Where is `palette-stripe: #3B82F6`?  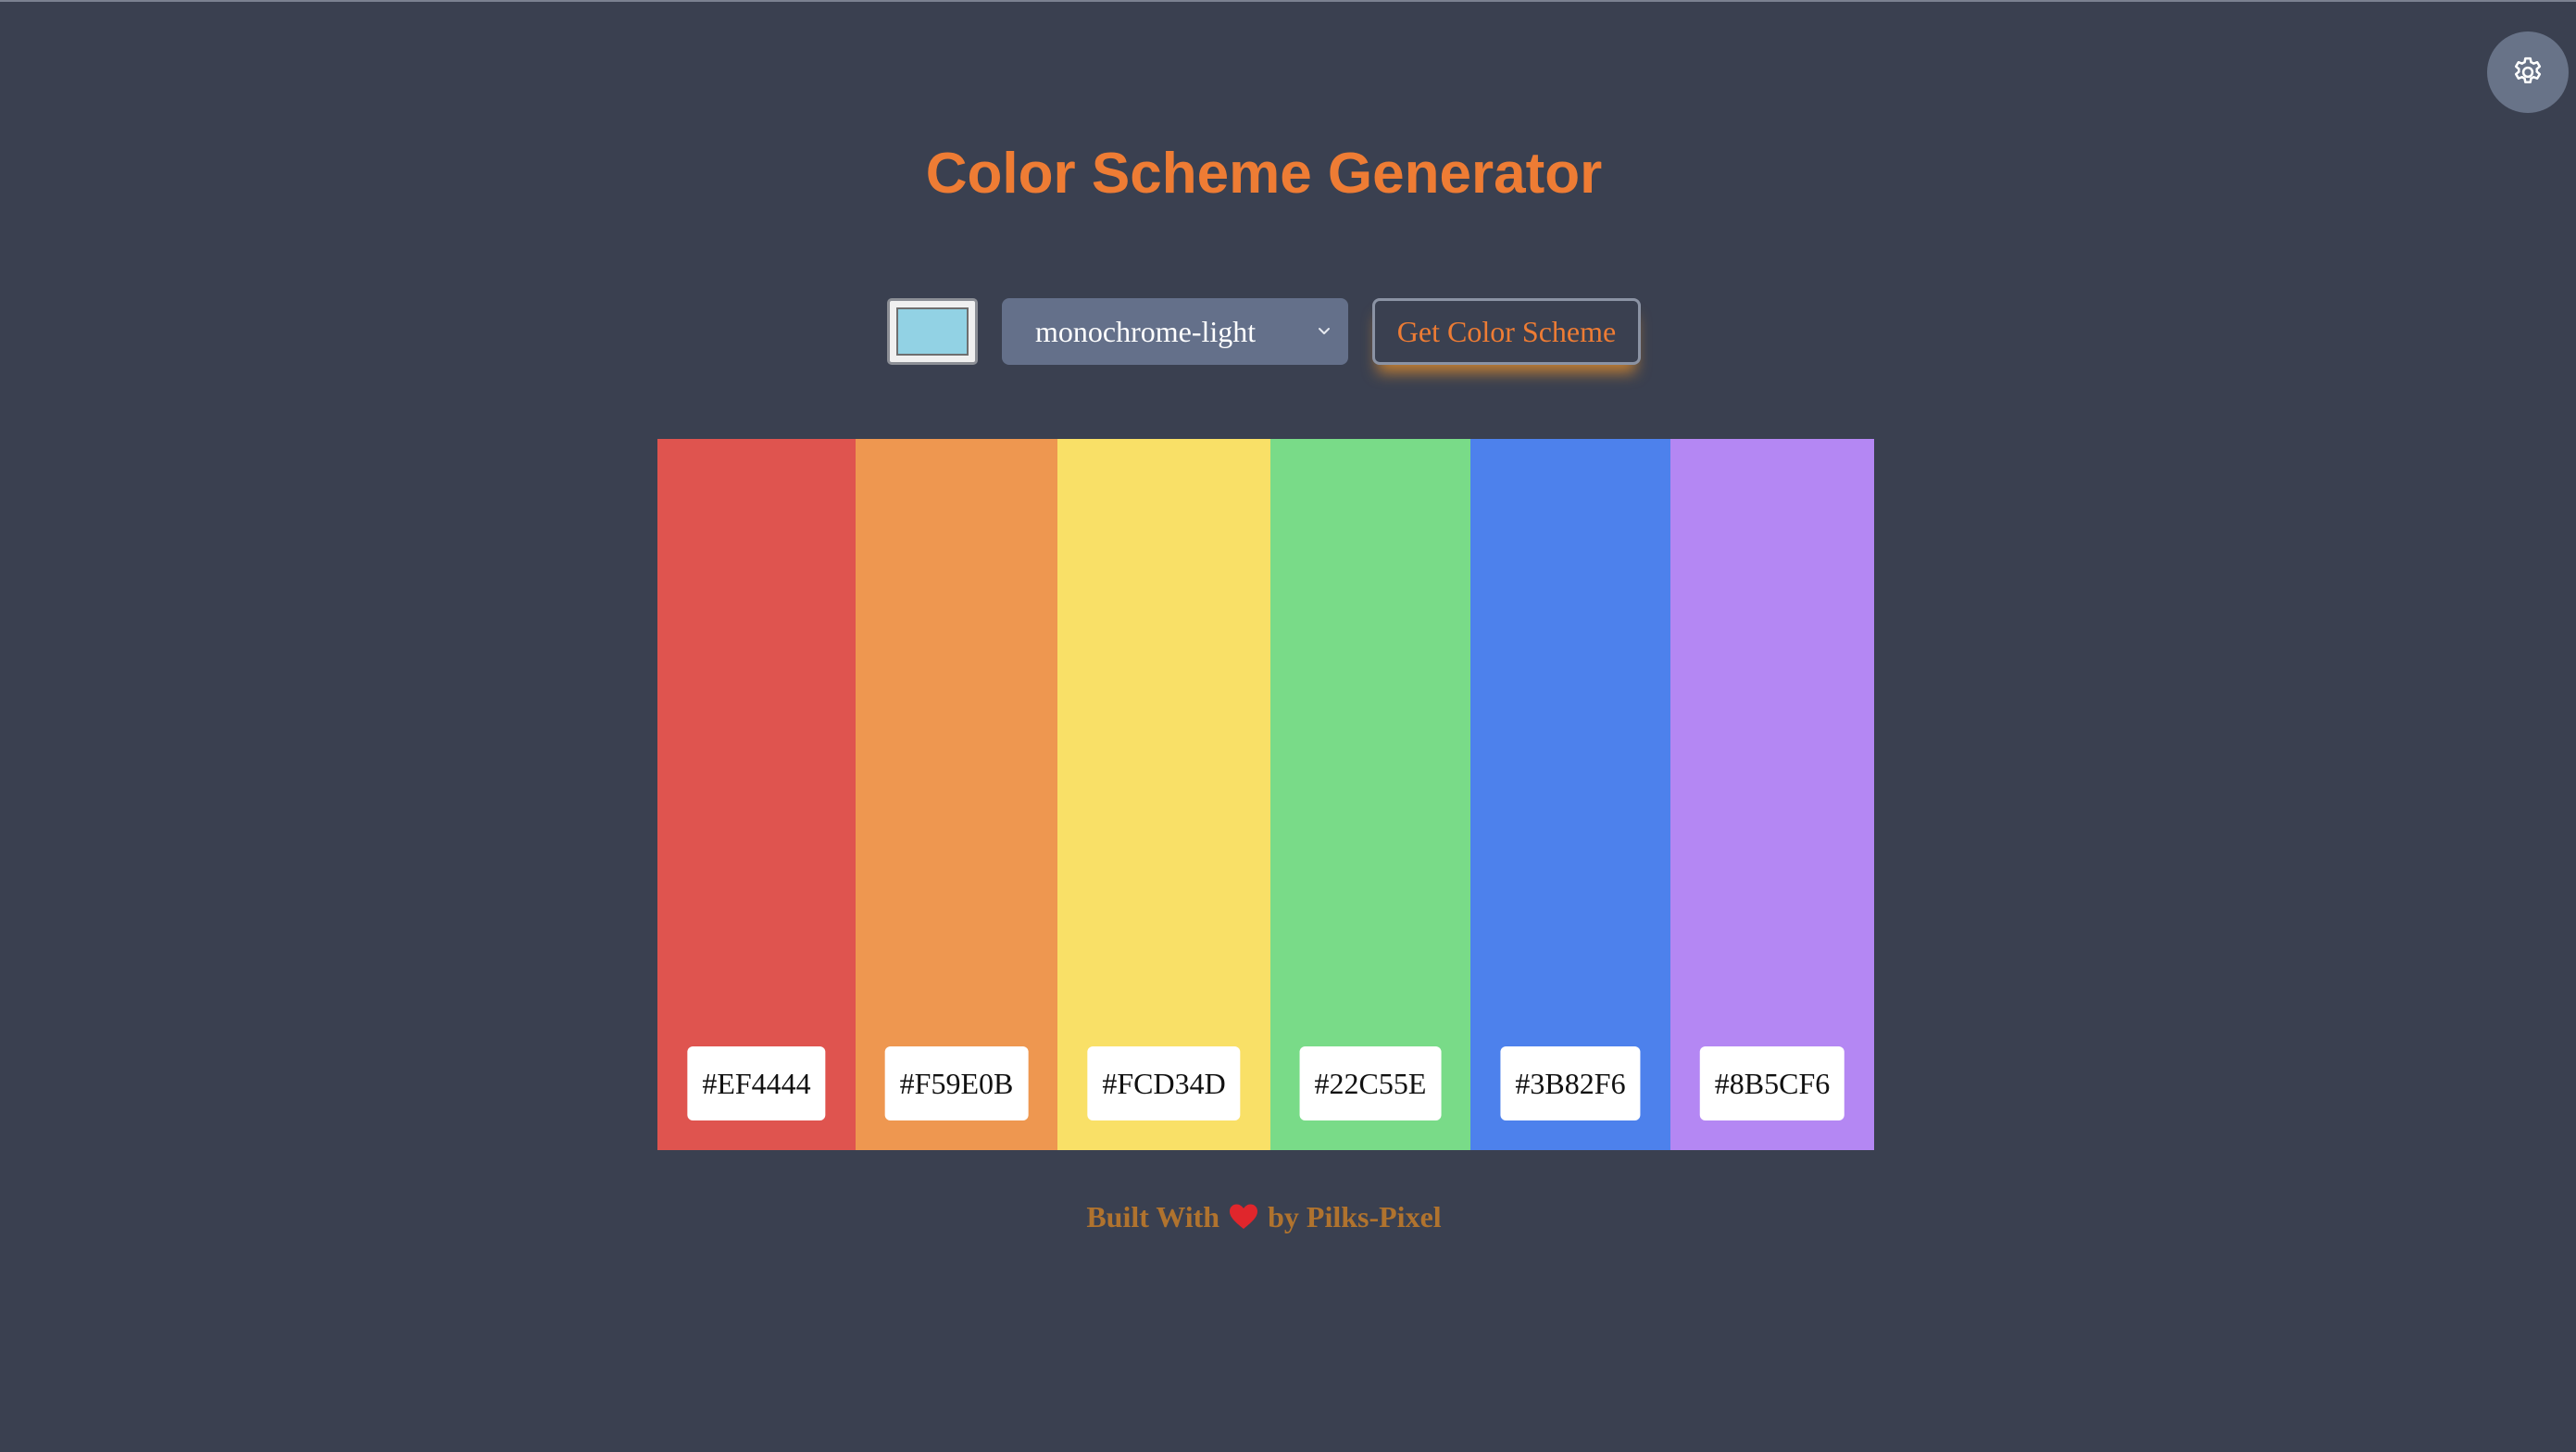
palette-stripe: #3B82F6 is located at coordinates (1570, 794).